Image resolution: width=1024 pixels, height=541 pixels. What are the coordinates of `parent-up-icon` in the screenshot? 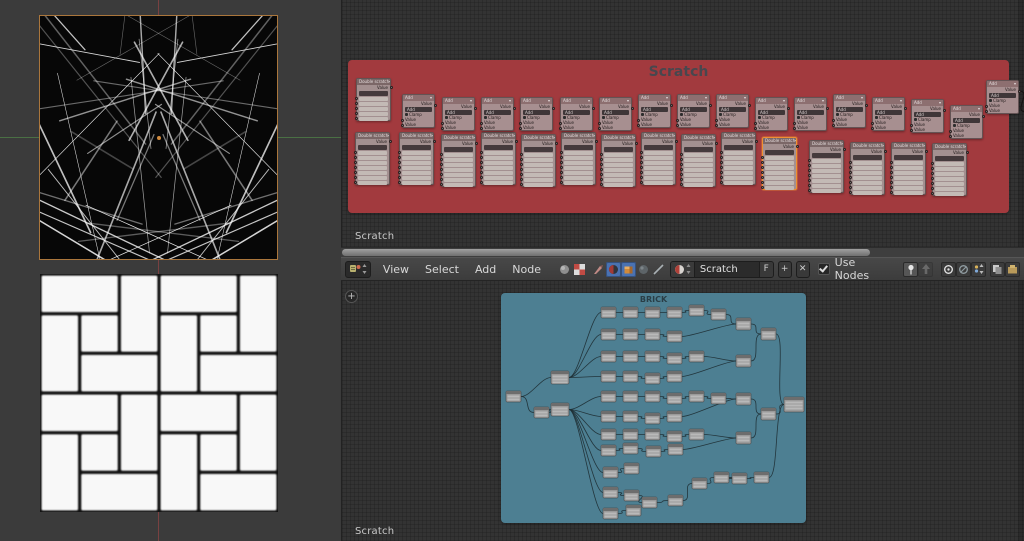 It's located at (925, 269).